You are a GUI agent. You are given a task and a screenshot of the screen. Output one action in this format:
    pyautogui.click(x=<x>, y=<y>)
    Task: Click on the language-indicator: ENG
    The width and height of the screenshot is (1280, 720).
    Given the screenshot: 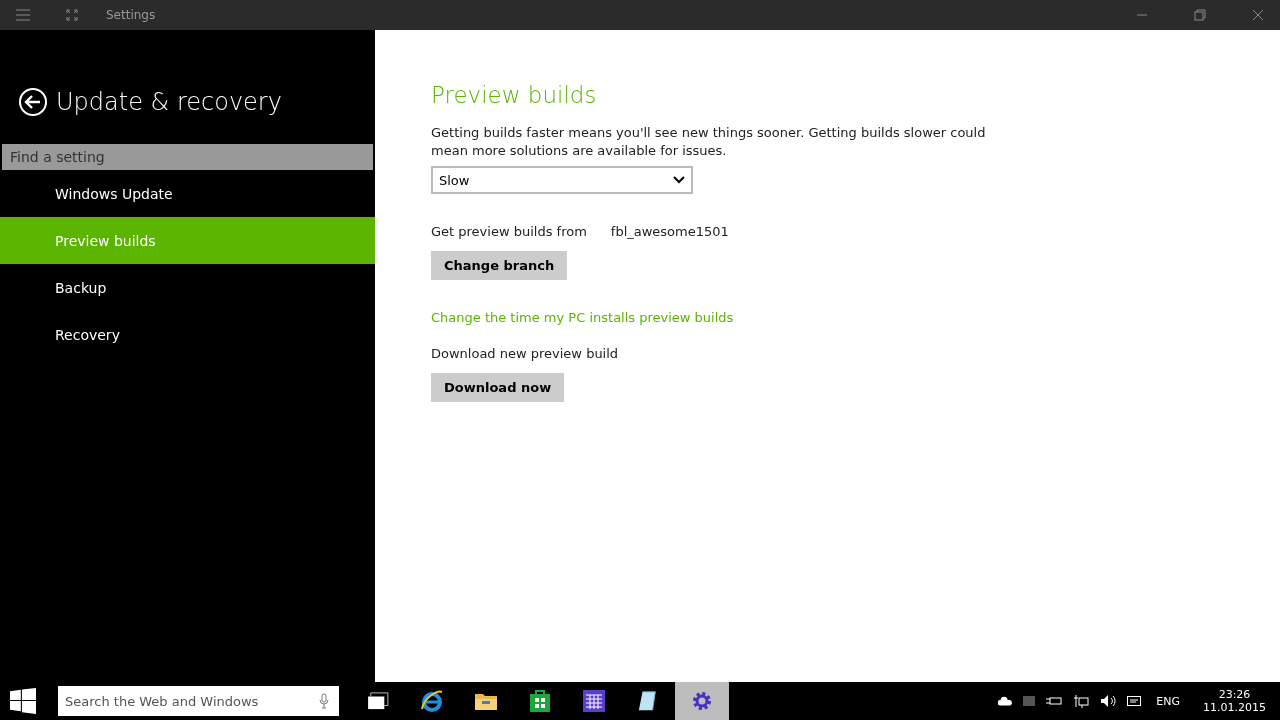 What is the action you would take?
    pyautogui.click(x=1168, y=701)
    